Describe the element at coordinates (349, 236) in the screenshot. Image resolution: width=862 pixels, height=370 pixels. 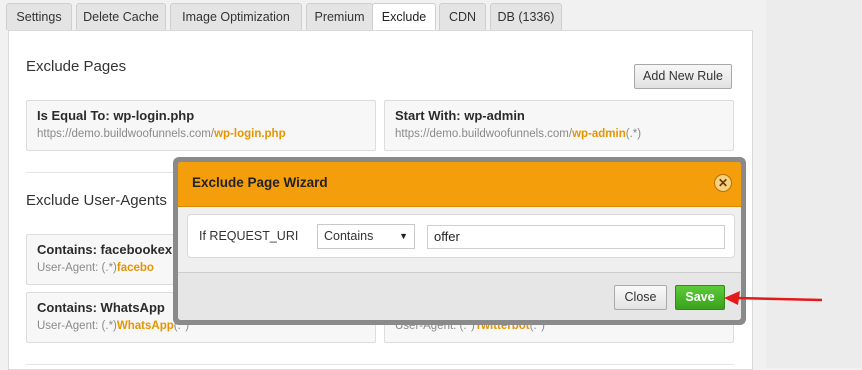
I see `operator-value: Contains` at that location.